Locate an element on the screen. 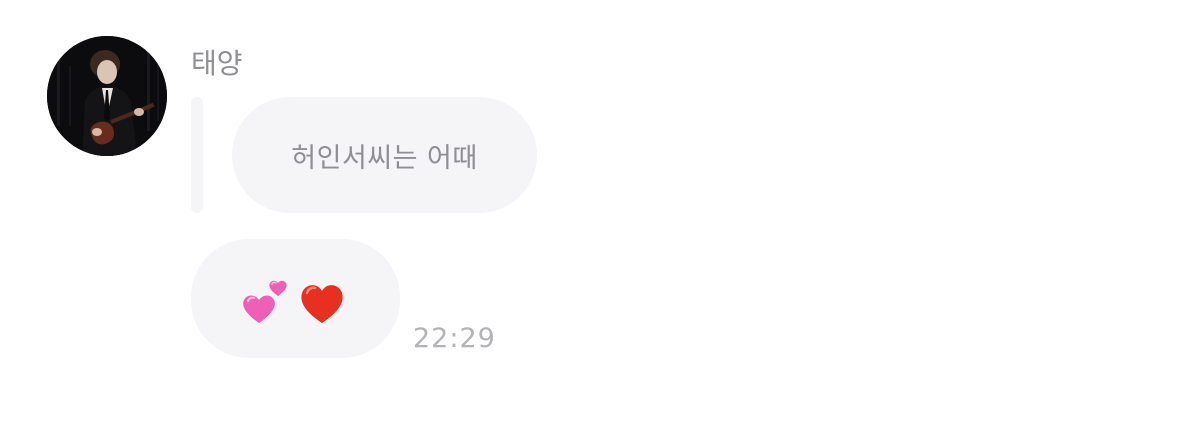 The height and width of the screenshot is (421, 1200). quoted-message-bubble: 허인서씨는 어때 is located at coordinates (384, 155).